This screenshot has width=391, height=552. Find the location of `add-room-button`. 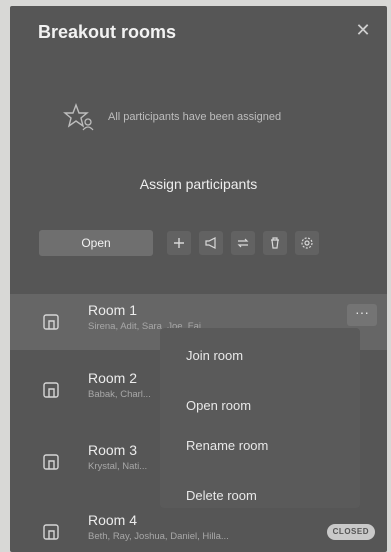

add-room-button is located at coordinates (179, 243).